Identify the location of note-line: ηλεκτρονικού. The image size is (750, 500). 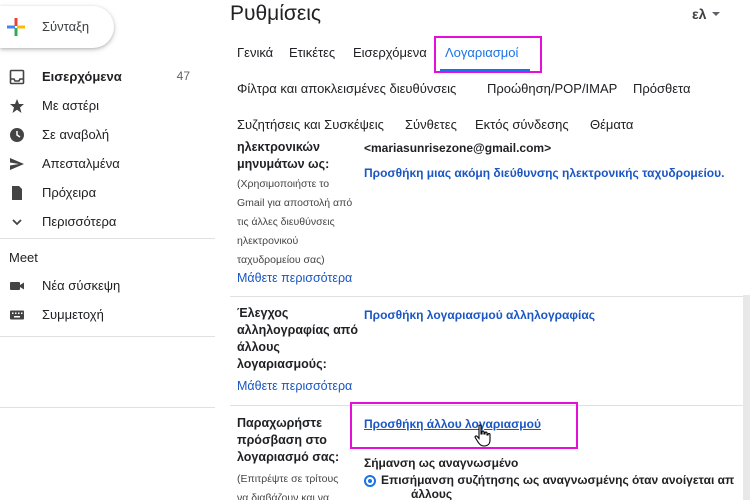
(268, 241).